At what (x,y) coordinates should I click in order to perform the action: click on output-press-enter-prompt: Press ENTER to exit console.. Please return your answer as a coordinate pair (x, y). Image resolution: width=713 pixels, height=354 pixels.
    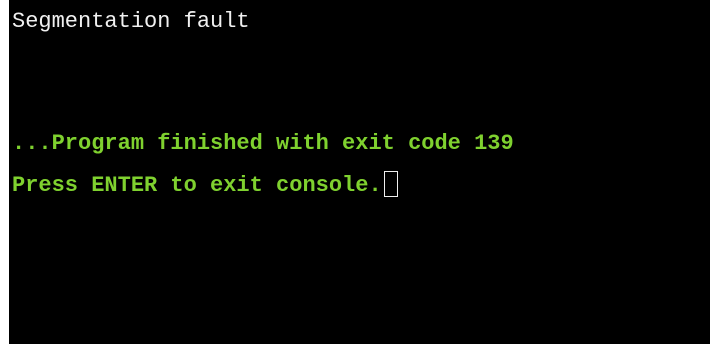
    Looking at the image, I should click on (205, 186).